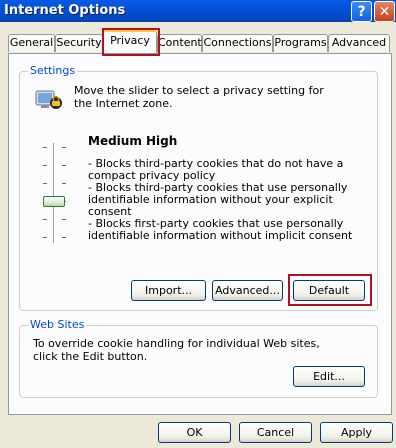 This screenshot has height=448, width=396. I want to click on ok-button: OK, so click(194, 432).